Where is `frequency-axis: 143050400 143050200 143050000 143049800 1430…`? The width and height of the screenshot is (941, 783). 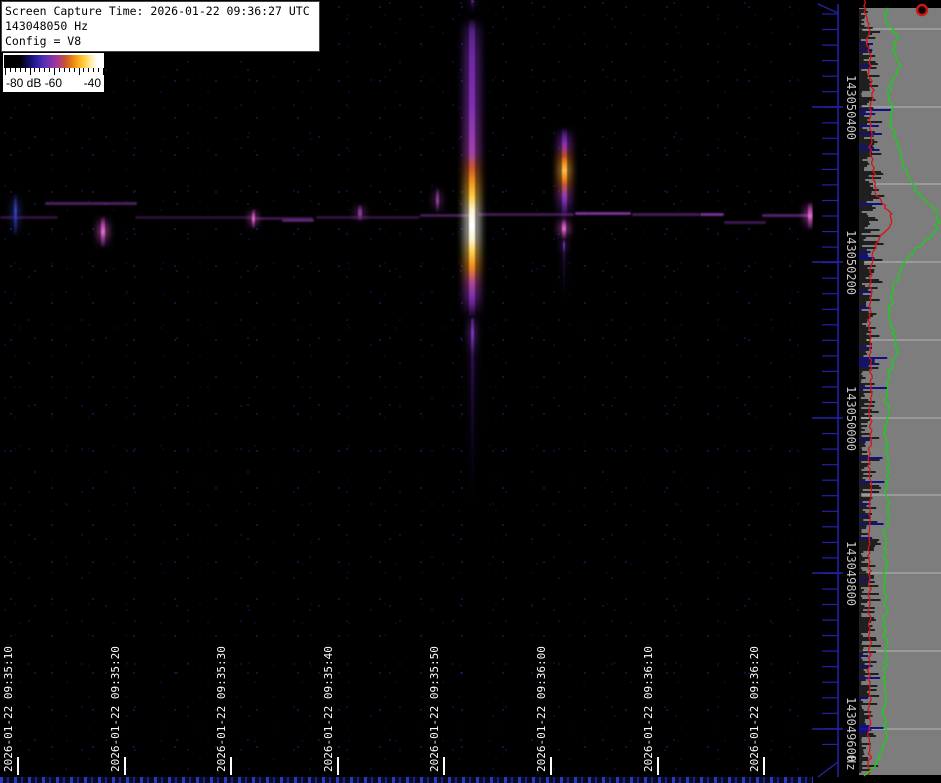 frequency-axis: 143050400 143050200 143050000 143049800 1430… is located at coordinates (829, 391).